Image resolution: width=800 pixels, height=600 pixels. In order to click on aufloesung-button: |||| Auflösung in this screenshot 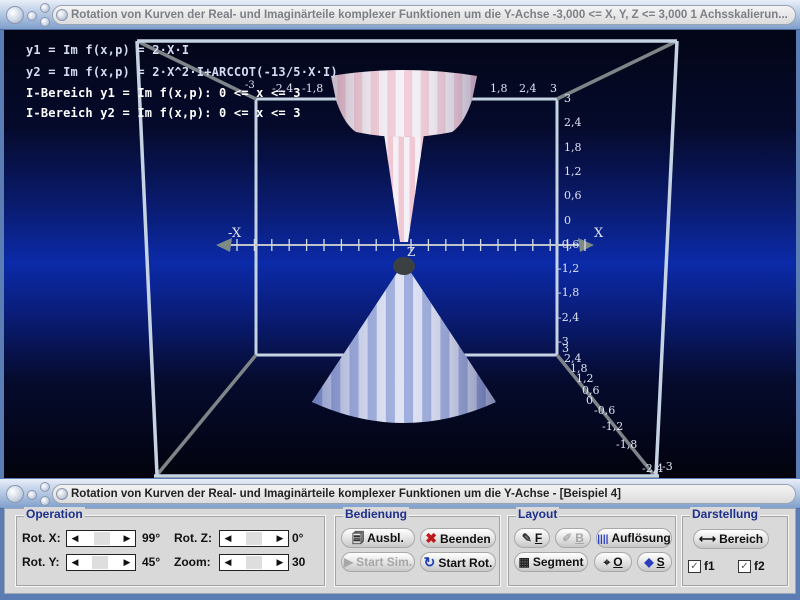, I will do `click(634, 538)`.